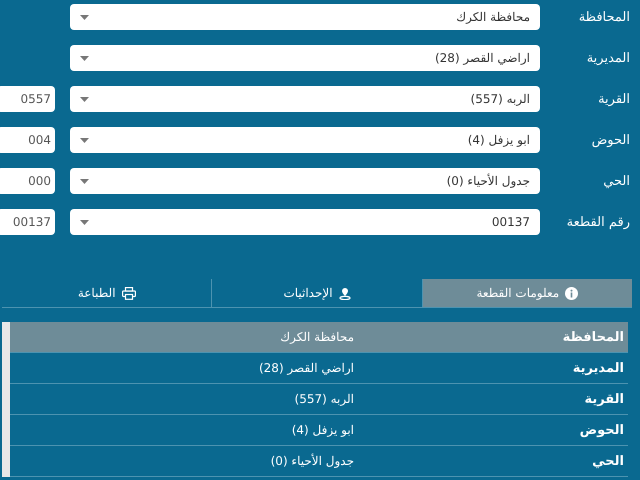 The image size is (640, 480). Describe the element at coordinates (324, 399) in the screenshot. I see `row-value: الربه (557)` at that location.